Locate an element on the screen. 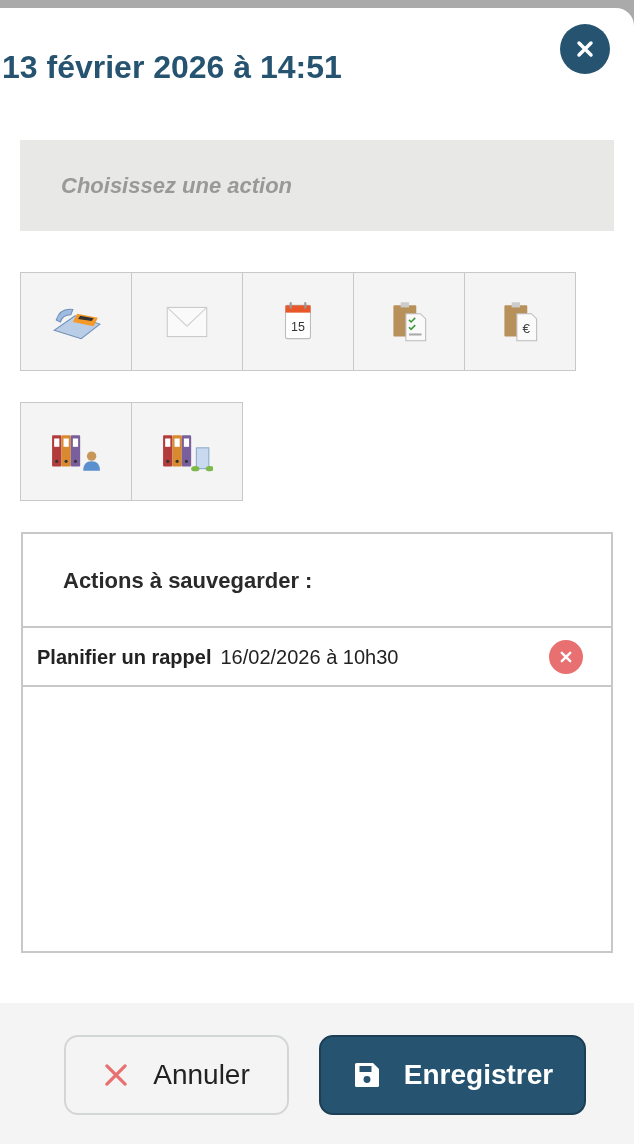 The image size is (634, 1144). action-tile: 15 is located at coordinates (298, 321).